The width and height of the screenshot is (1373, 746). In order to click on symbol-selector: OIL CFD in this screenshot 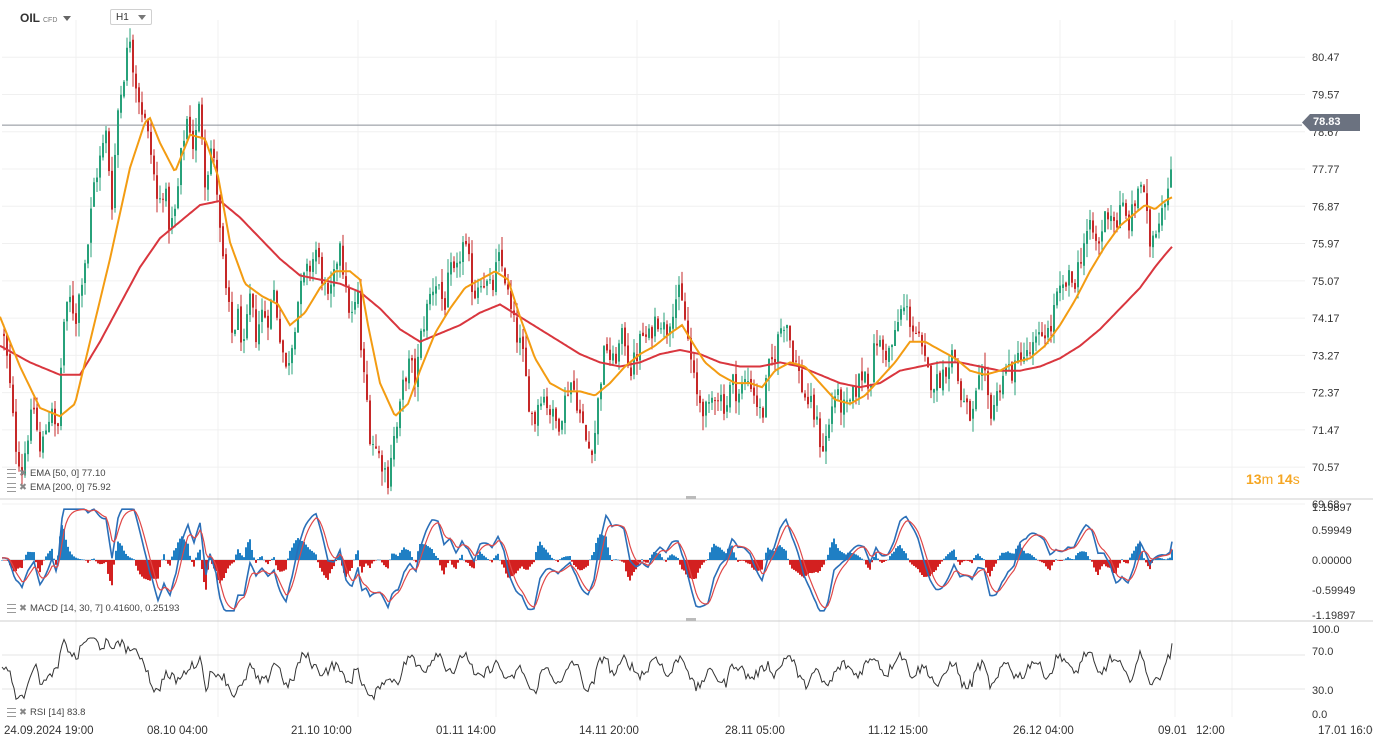, I will do `click(46, 18)`.